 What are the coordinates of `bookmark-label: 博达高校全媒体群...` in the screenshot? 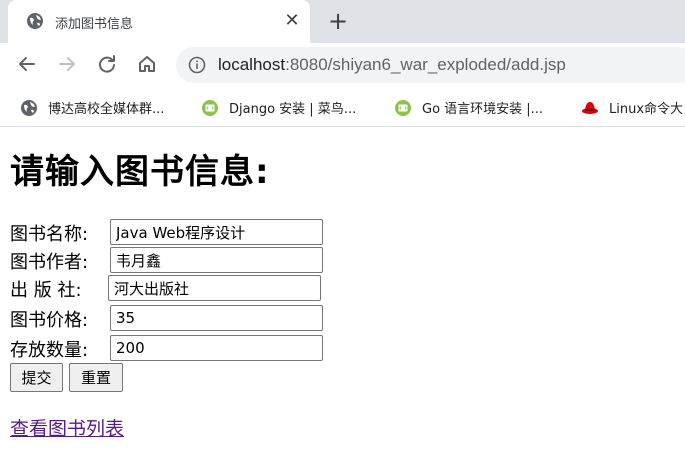 It's located at (106, 109).